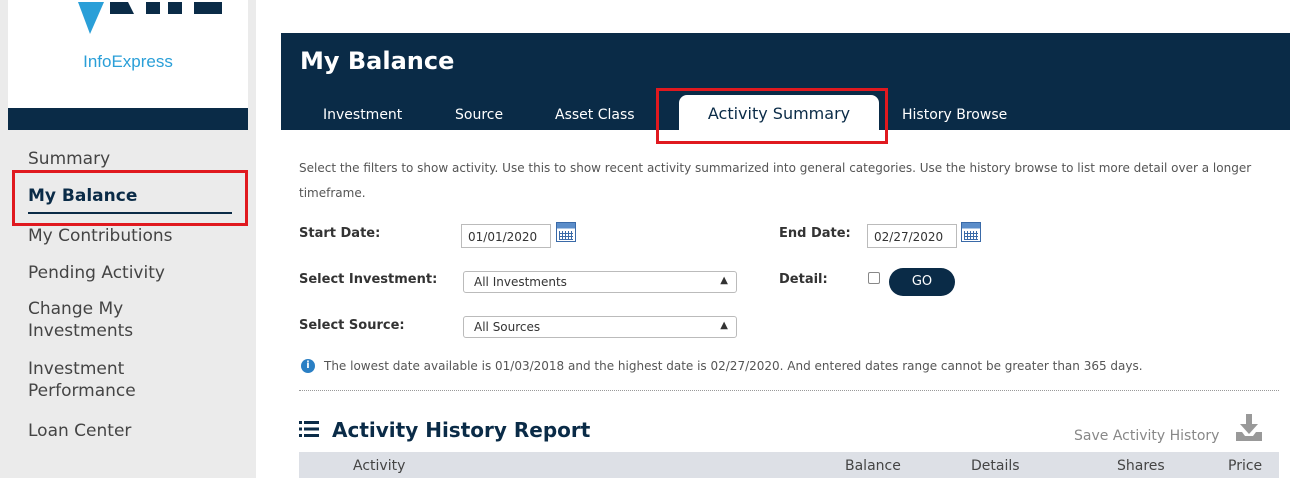  Describe the element at coordinates (128, 61) in the screenshot. I see `logo-text: InfoExpress` at that location.